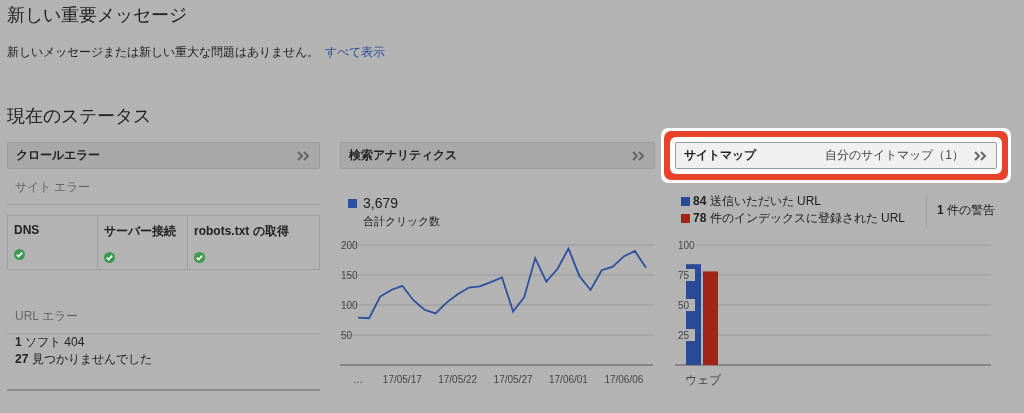 The width and height of the screenshot is (1024, 413). What do you see at coordinates (50, 342) in the screenshot?
I see `error-count: 1 ソフト 404` at bounding box center [50, 342].